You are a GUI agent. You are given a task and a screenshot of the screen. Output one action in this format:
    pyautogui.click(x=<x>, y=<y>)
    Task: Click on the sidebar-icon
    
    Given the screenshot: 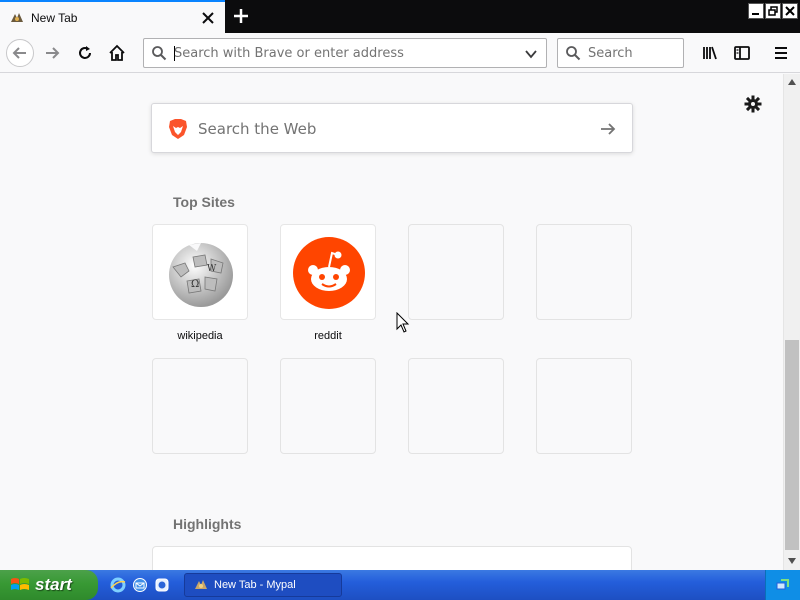 What is the action you would take?
    pyautogui.click(x=742, y=53)
    